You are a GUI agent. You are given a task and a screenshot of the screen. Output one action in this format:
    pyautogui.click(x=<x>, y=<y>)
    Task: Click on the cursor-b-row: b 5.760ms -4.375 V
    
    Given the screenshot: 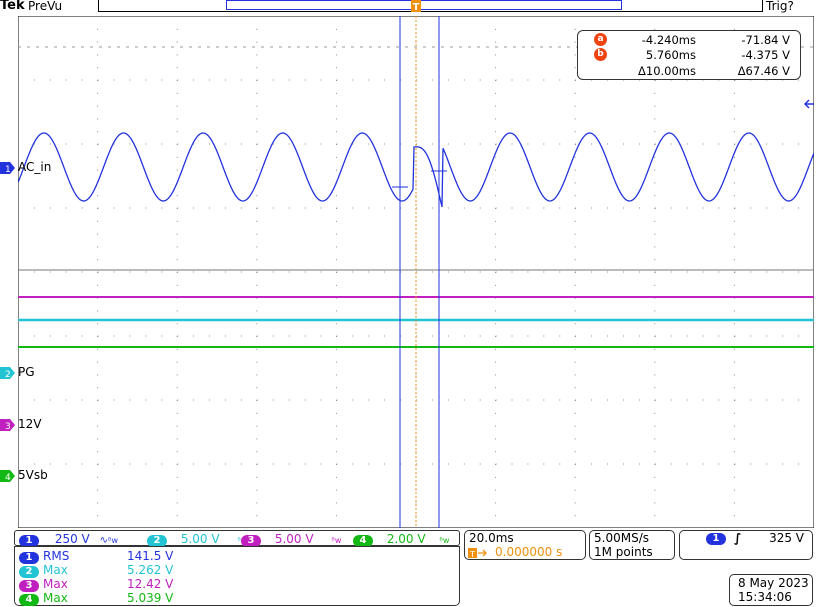 What is the action you would take?
    pyautogui.click(x=689, y=55)
    